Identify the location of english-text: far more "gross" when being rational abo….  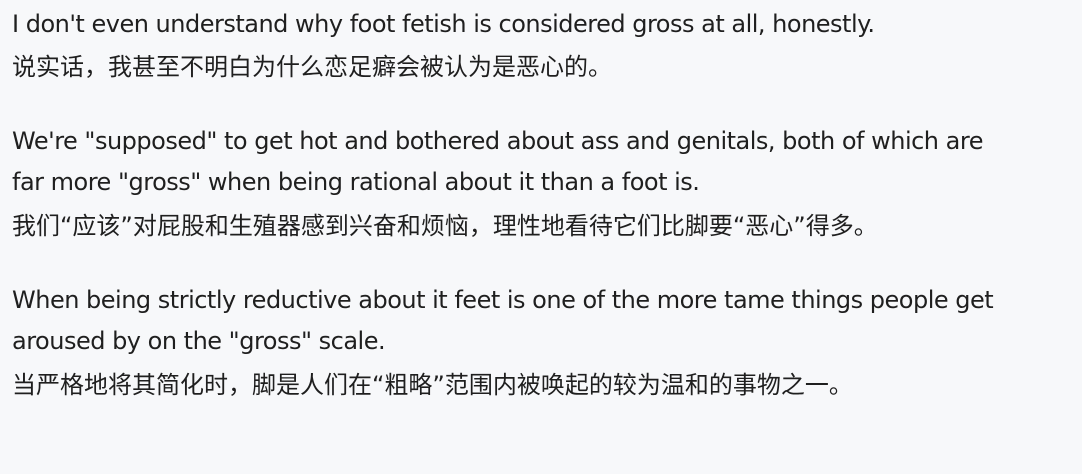
(356, 182).